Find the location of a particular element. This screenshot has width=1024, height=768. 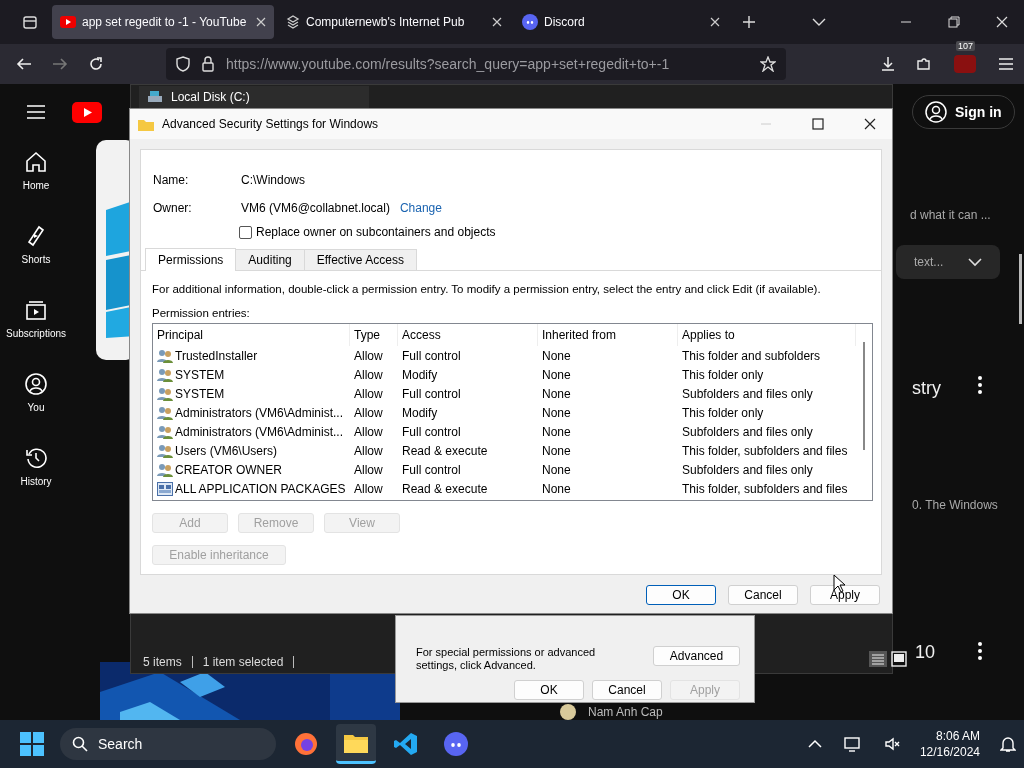

sidebar-item: History is located at coordinates (36, 483).